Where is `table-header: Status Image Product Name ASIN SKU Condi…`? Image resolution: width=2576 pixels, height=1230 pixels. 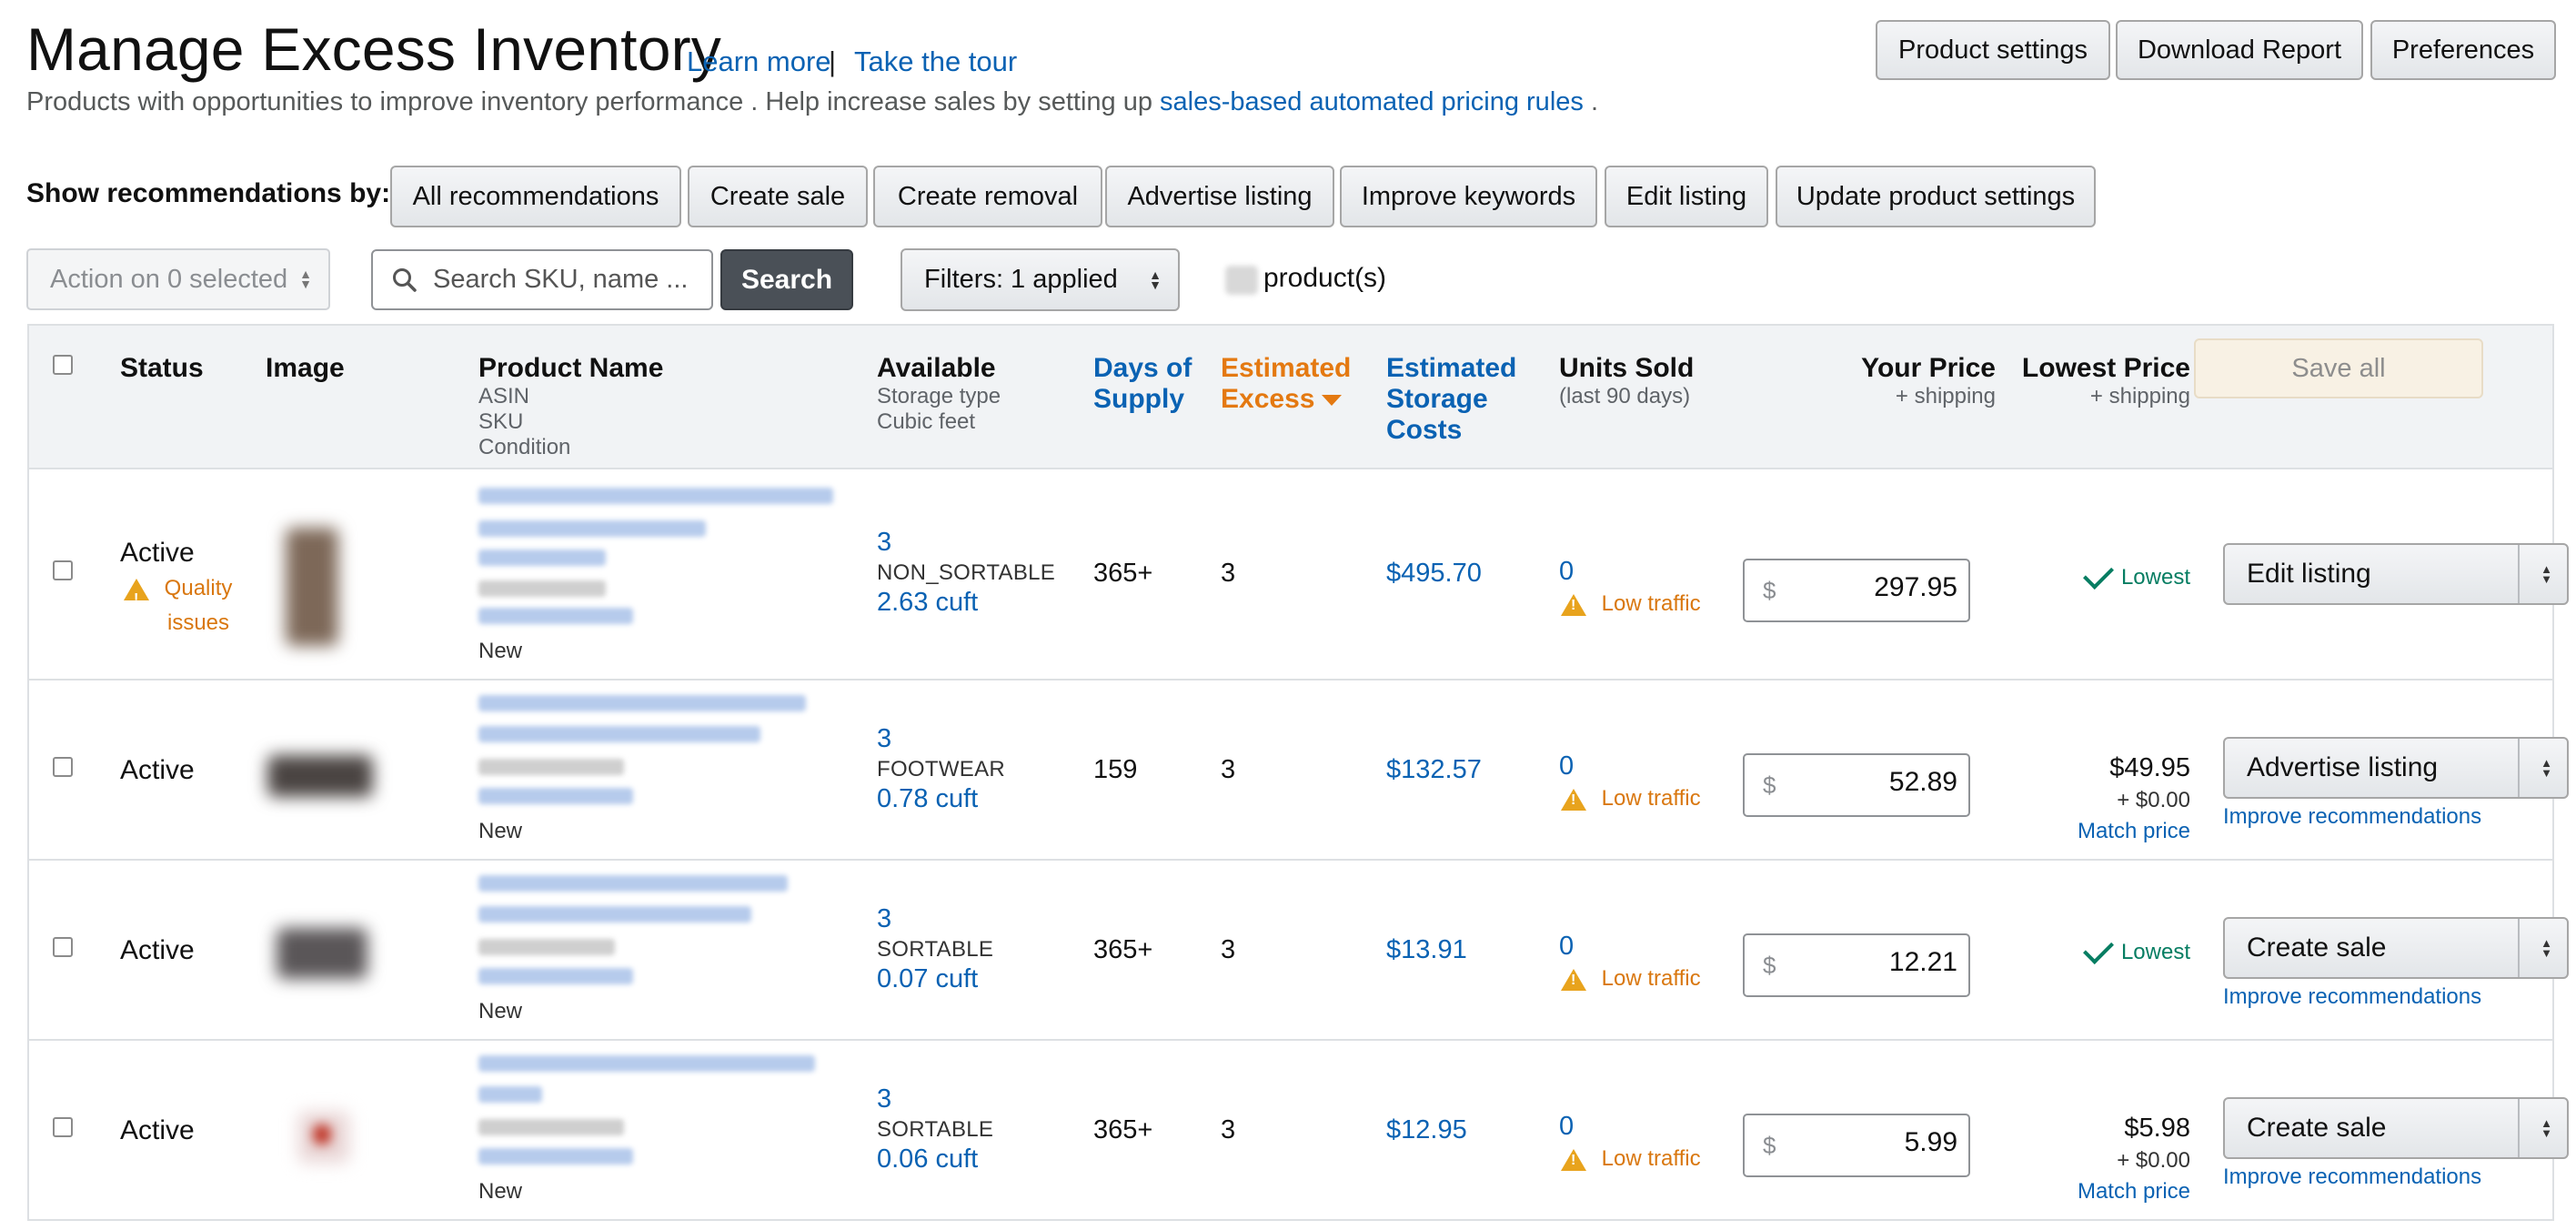
table-header: Status Image Product Name ASIN SKU Condi… is located at coordinates (1290, 396).